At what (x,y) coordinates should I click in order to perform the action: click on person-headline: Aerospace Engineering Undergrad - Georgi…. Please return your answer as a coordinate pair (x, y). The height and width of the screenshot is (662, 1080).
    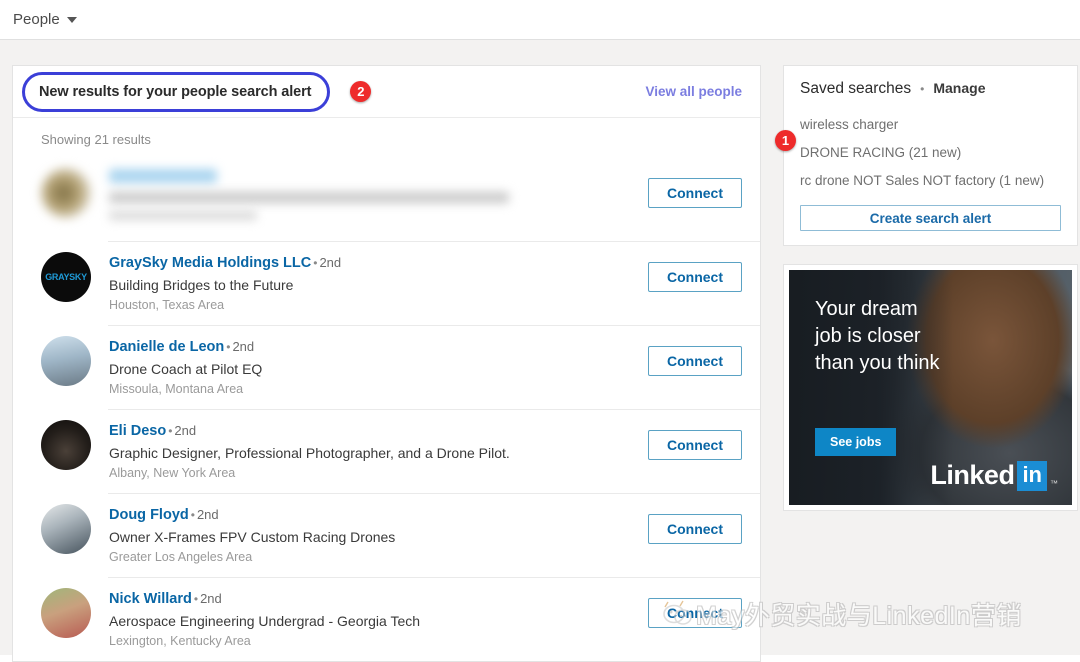
    Looking at the image, I should click on (265, 621).